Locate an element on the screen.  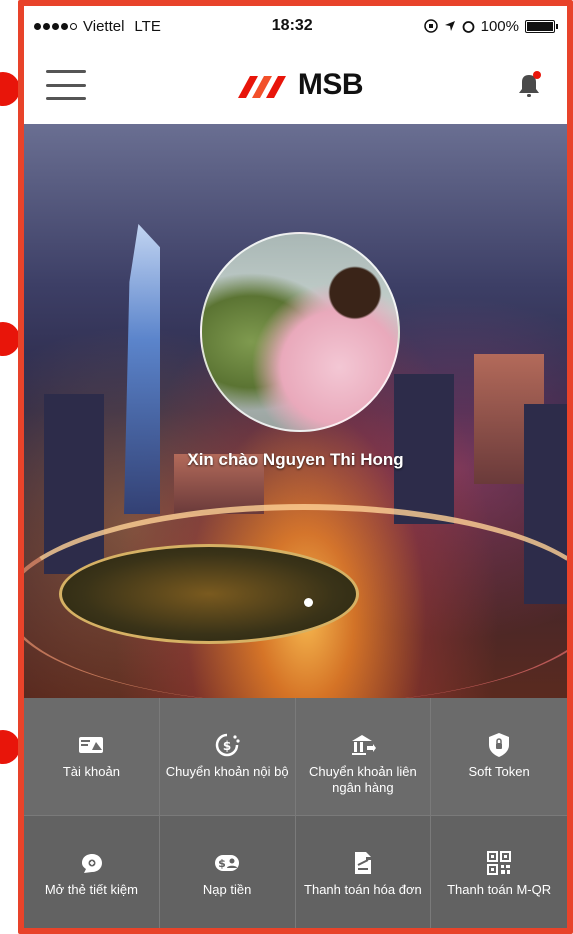
roundabout-decor is located at coordinates (209, 594).